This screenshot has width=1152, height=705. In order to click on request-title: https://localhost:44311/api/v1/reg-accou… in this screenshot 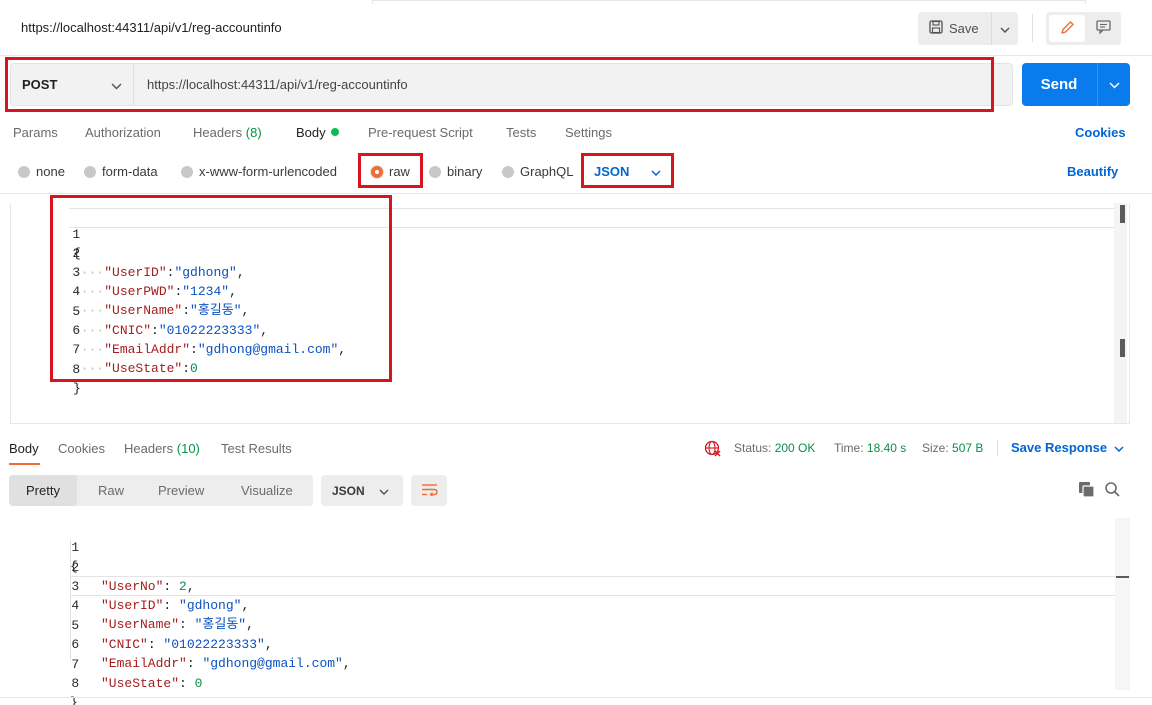, I will do `click(151, 27)`.